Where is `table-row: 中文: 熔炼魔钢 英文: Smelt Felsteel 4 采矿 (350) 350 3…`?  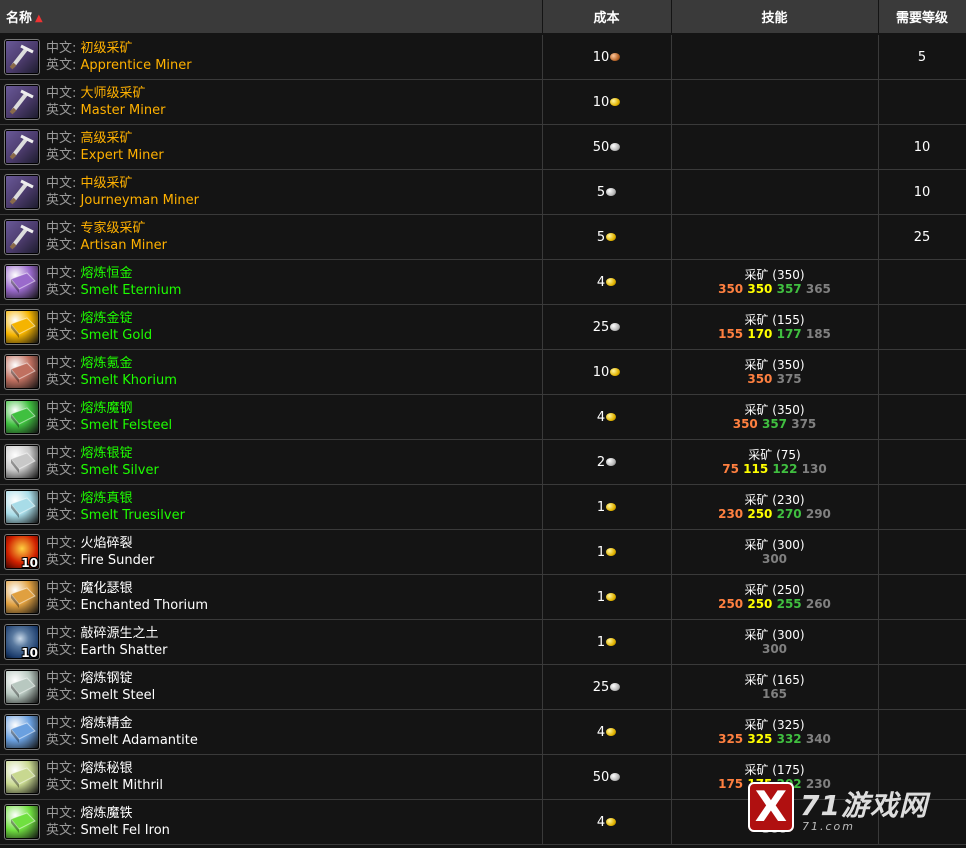 table-row: 中文: 熔炼魔钢 英文: Smelt Felsteel 4 采矿 (350) 350 3… is located at coordinates (483, 417).